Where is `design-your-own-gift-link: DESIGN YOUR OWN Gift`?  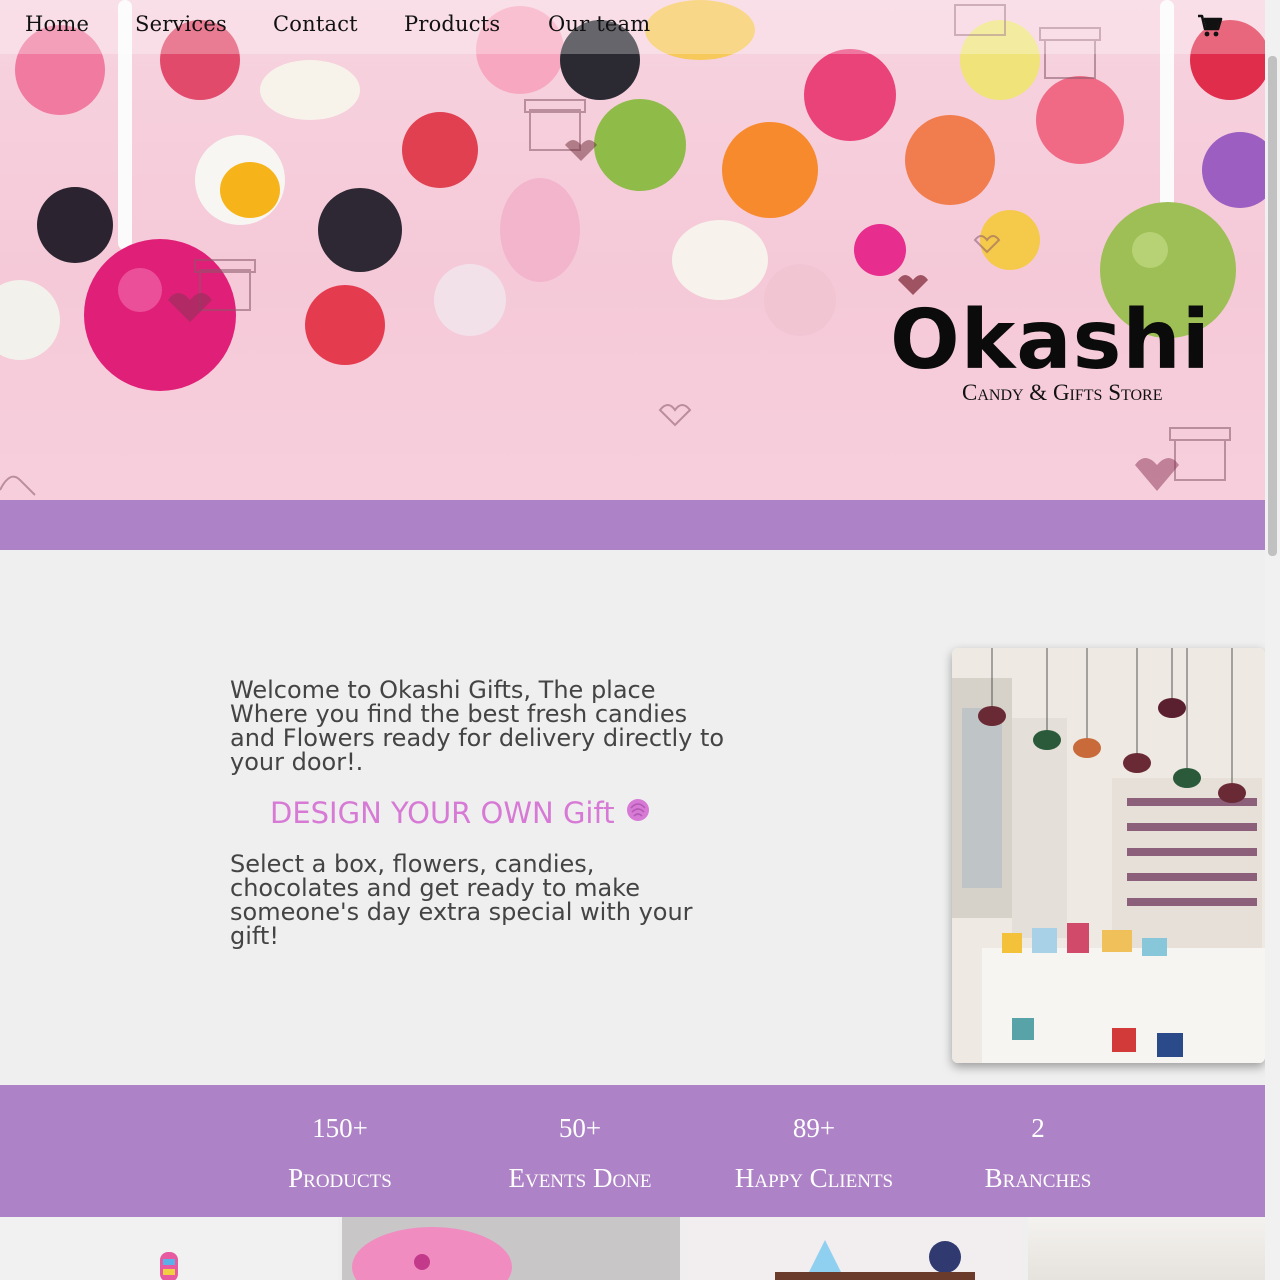 design-your-own-gift-link: DESIGN YOUR OWN Gift is located at coordinates (500, 813).